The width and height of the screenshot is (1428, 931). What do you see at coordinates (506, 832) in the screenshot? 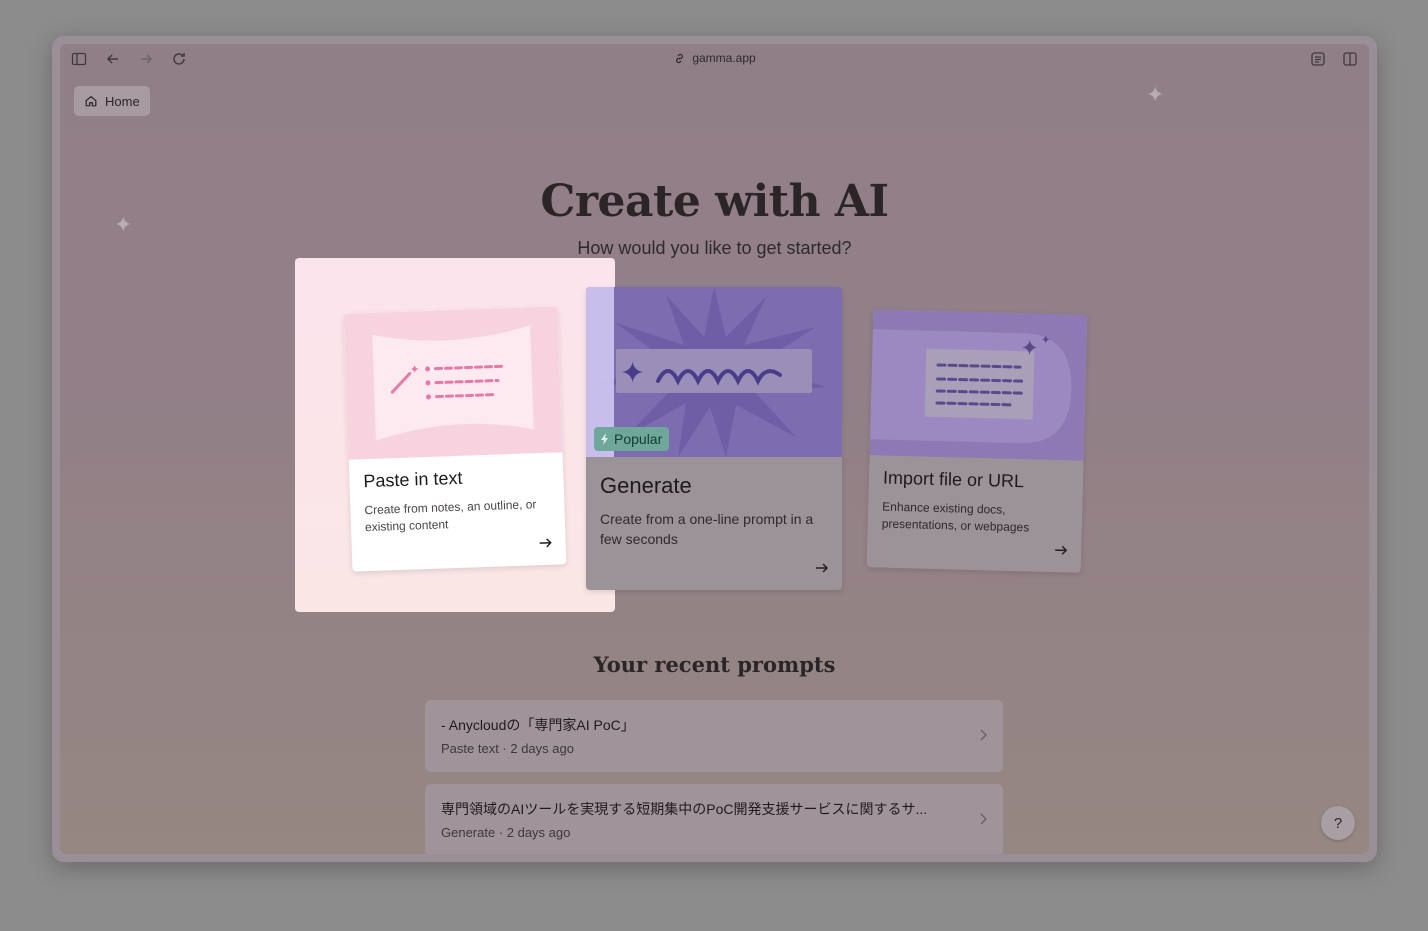
I see `prompt-meta: Generate · 2 days ago` at bounding box center [506, 832].